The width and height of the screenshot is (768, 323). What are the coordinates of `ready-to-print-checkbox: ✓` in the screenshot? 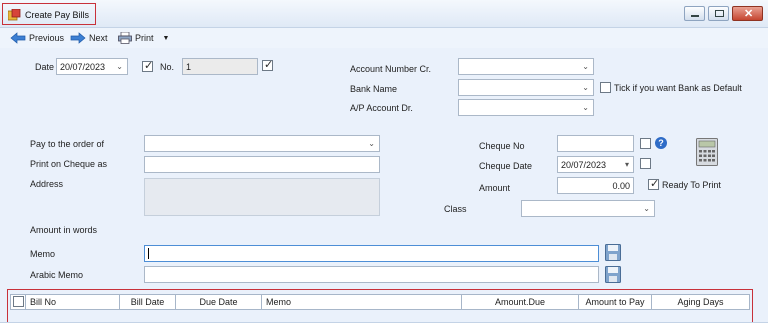 It's located at (654, 184).